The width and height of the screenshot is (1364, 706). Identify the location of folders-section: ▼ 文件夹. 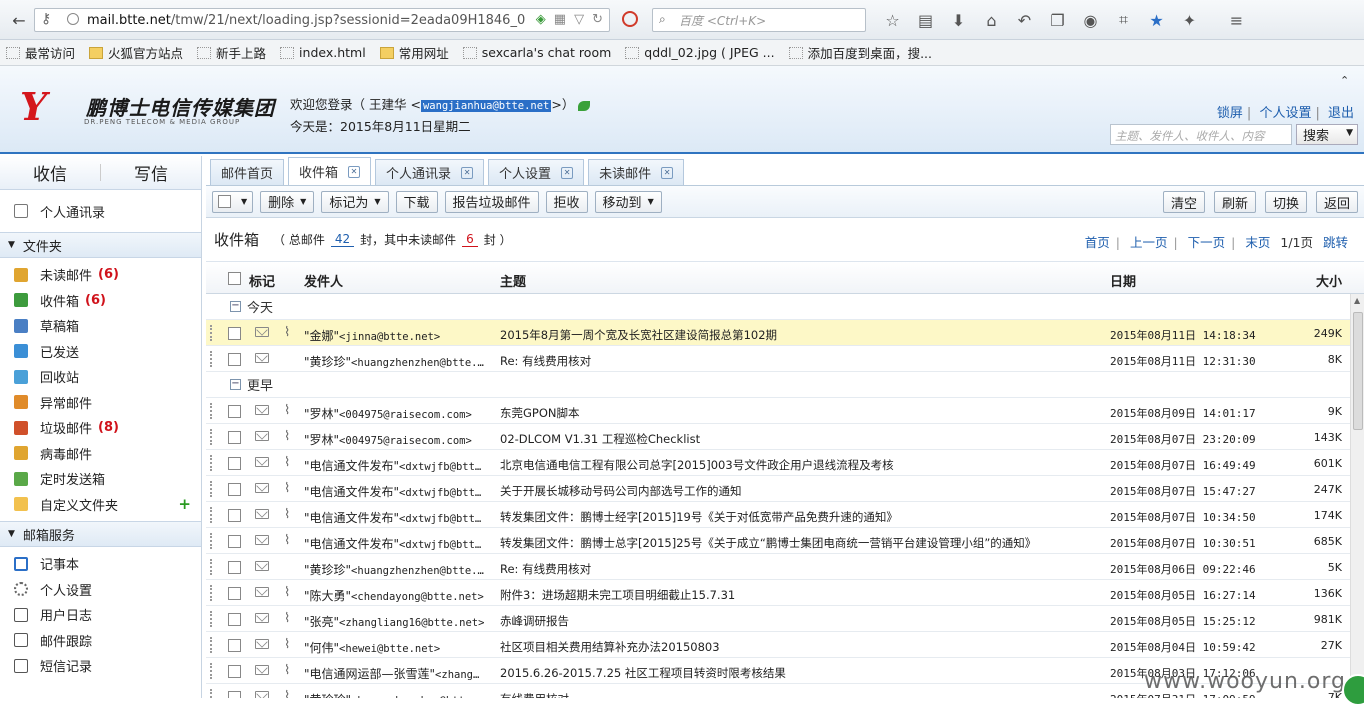
(100, 245).